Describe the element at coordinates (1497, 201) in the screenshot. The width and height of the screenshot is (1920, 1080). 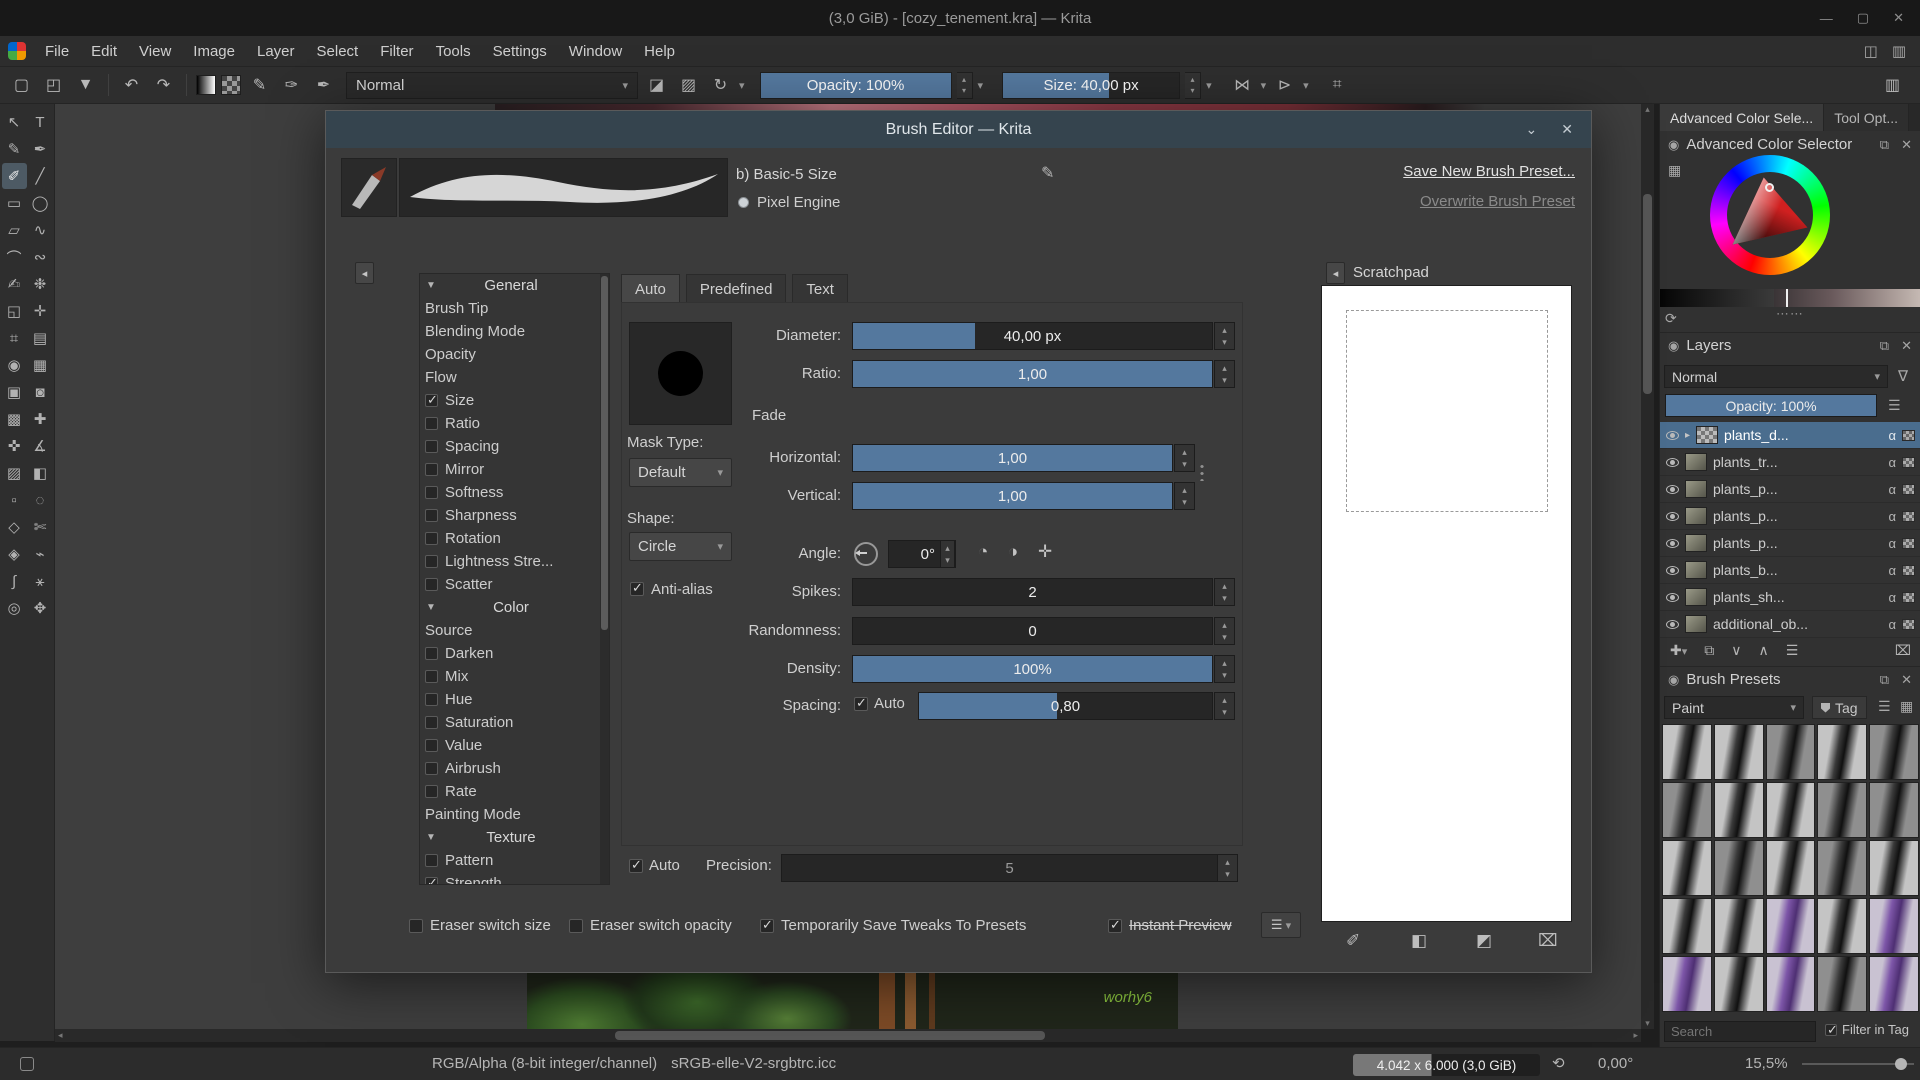
I see `overwrite-preset-button: Overwrite Brush Preset` at that location.